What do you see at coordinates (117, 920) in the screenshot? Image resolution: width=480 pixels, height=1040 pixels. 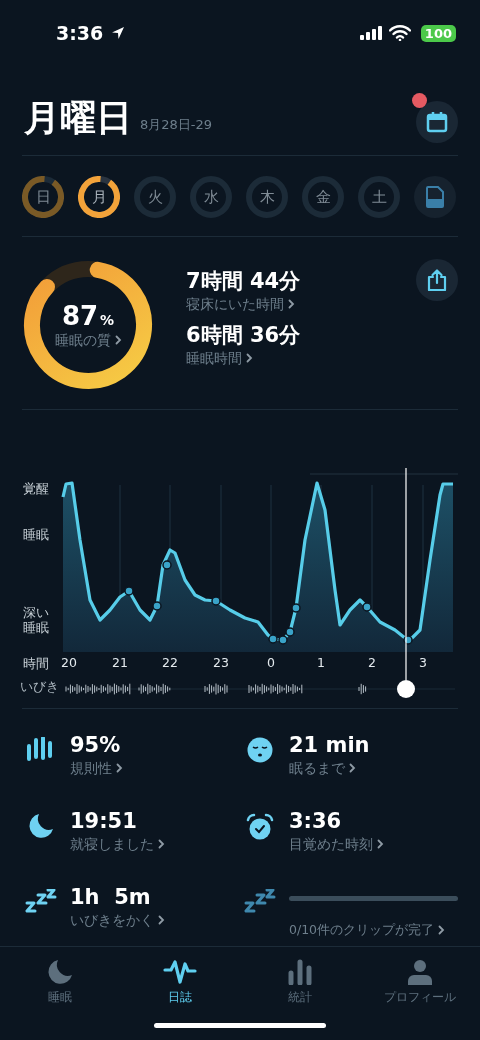 I see `stat-link: いびきをかく` at bounding box center [117, 920].